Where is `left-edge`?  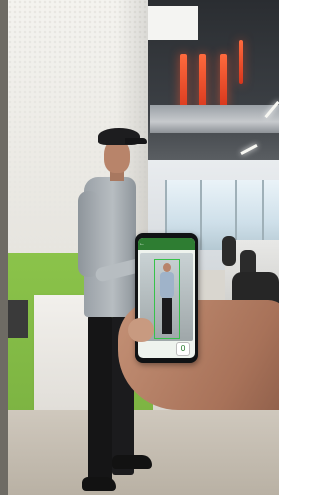
left-edge is located at coordinates (4, 247).